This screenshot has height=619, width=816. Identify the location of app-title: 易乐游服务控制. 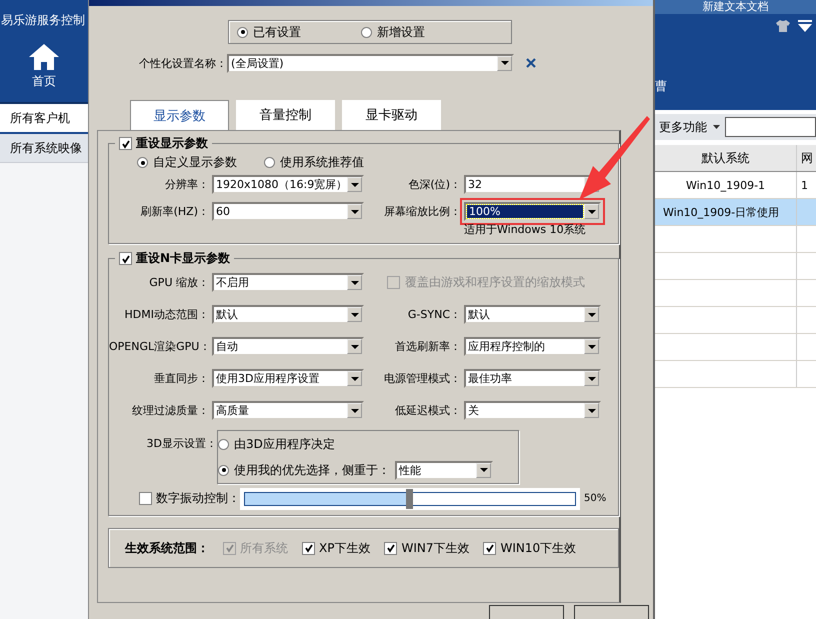
(42, 20).